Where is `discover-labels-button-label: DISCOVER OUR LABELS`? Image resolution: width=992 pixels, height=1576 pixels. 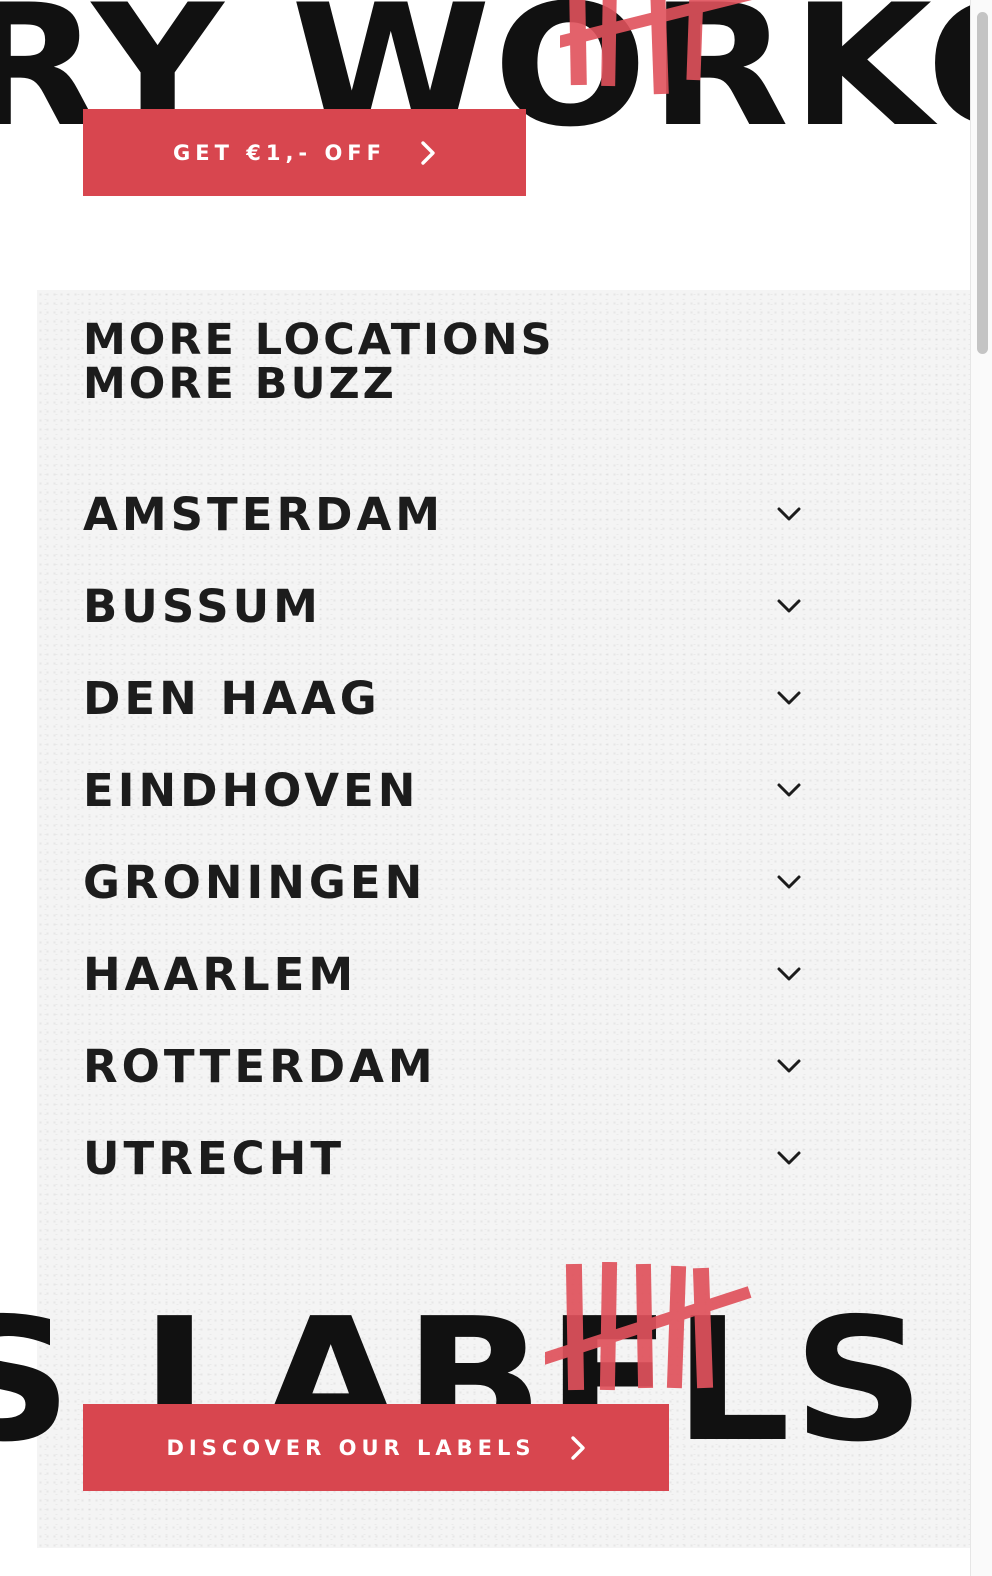 discover-labels-button-label: DISCOVER OUR LABELS is located at coordinates (351, 1447).